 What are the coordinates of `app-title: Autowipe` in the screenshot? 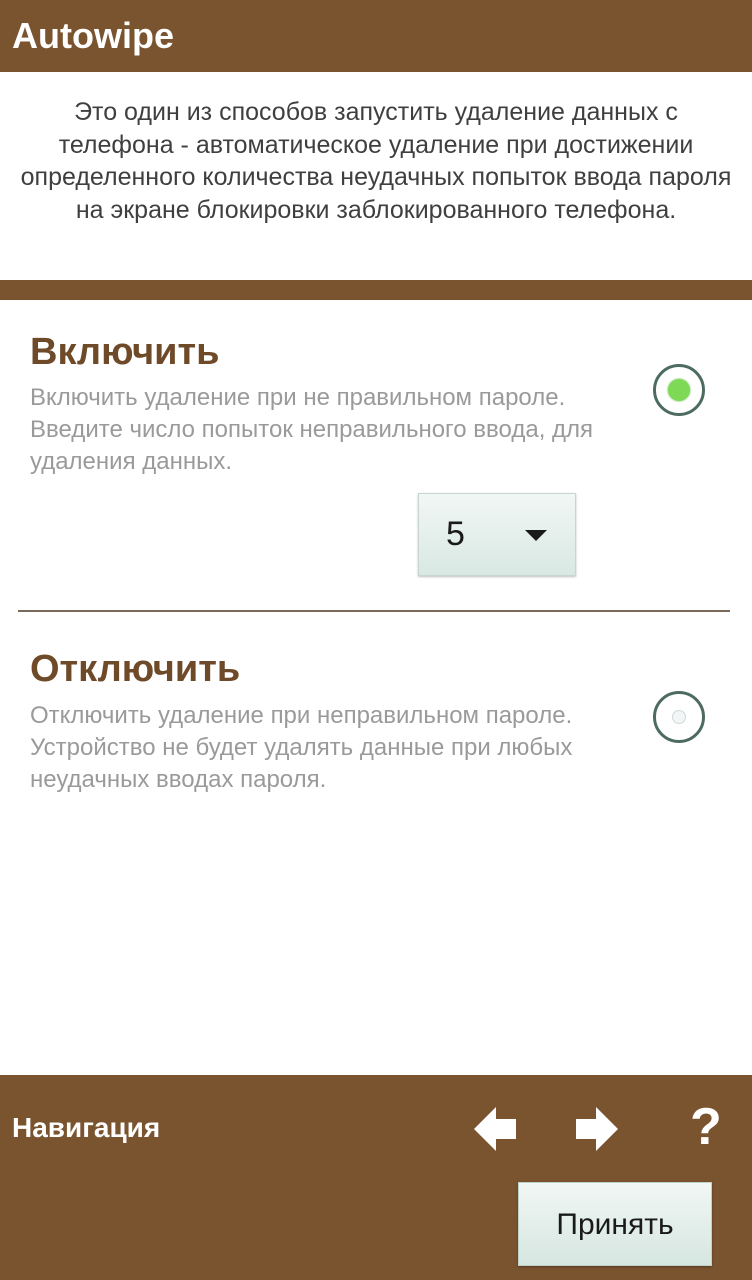 It's located at (93, 35).